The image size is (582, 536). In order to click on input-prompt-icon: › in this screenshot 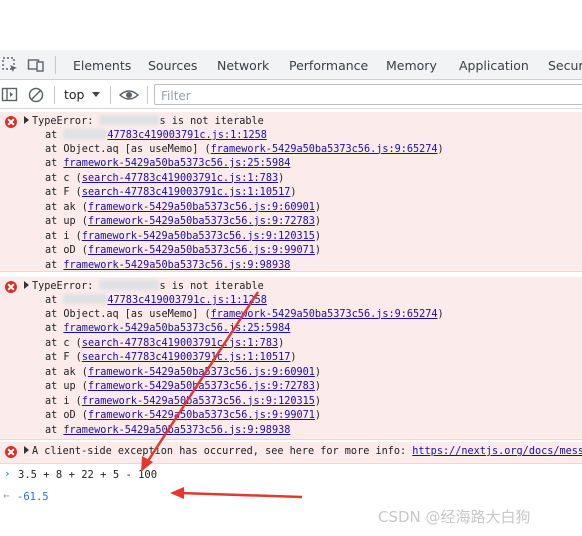, I will do `click(7, 473)`.